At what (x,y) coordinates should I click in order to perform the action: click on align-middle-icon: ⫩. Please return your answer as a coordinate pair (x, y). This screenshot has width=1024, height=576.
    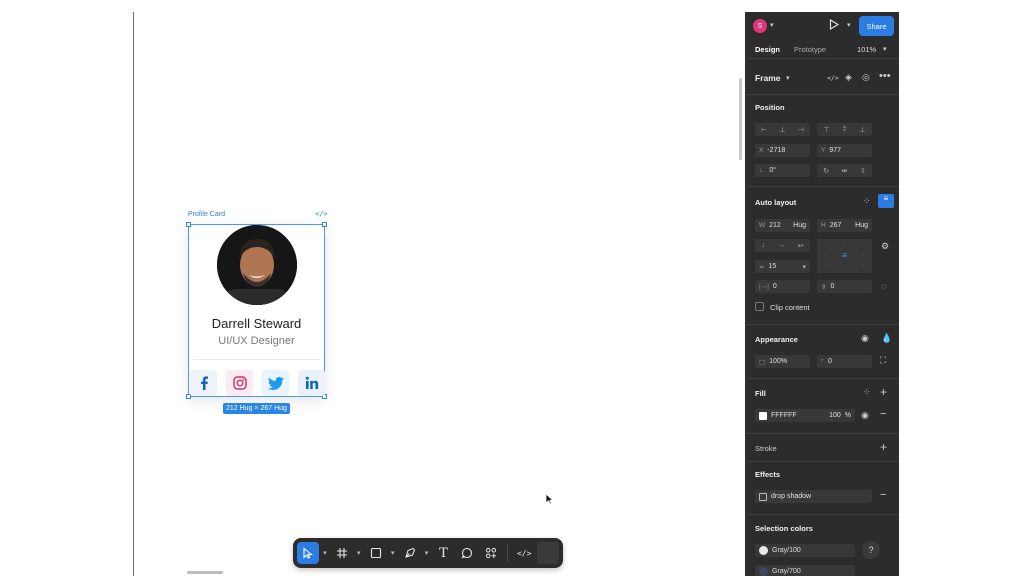
    Looking at the image, I should click on (844, 130).